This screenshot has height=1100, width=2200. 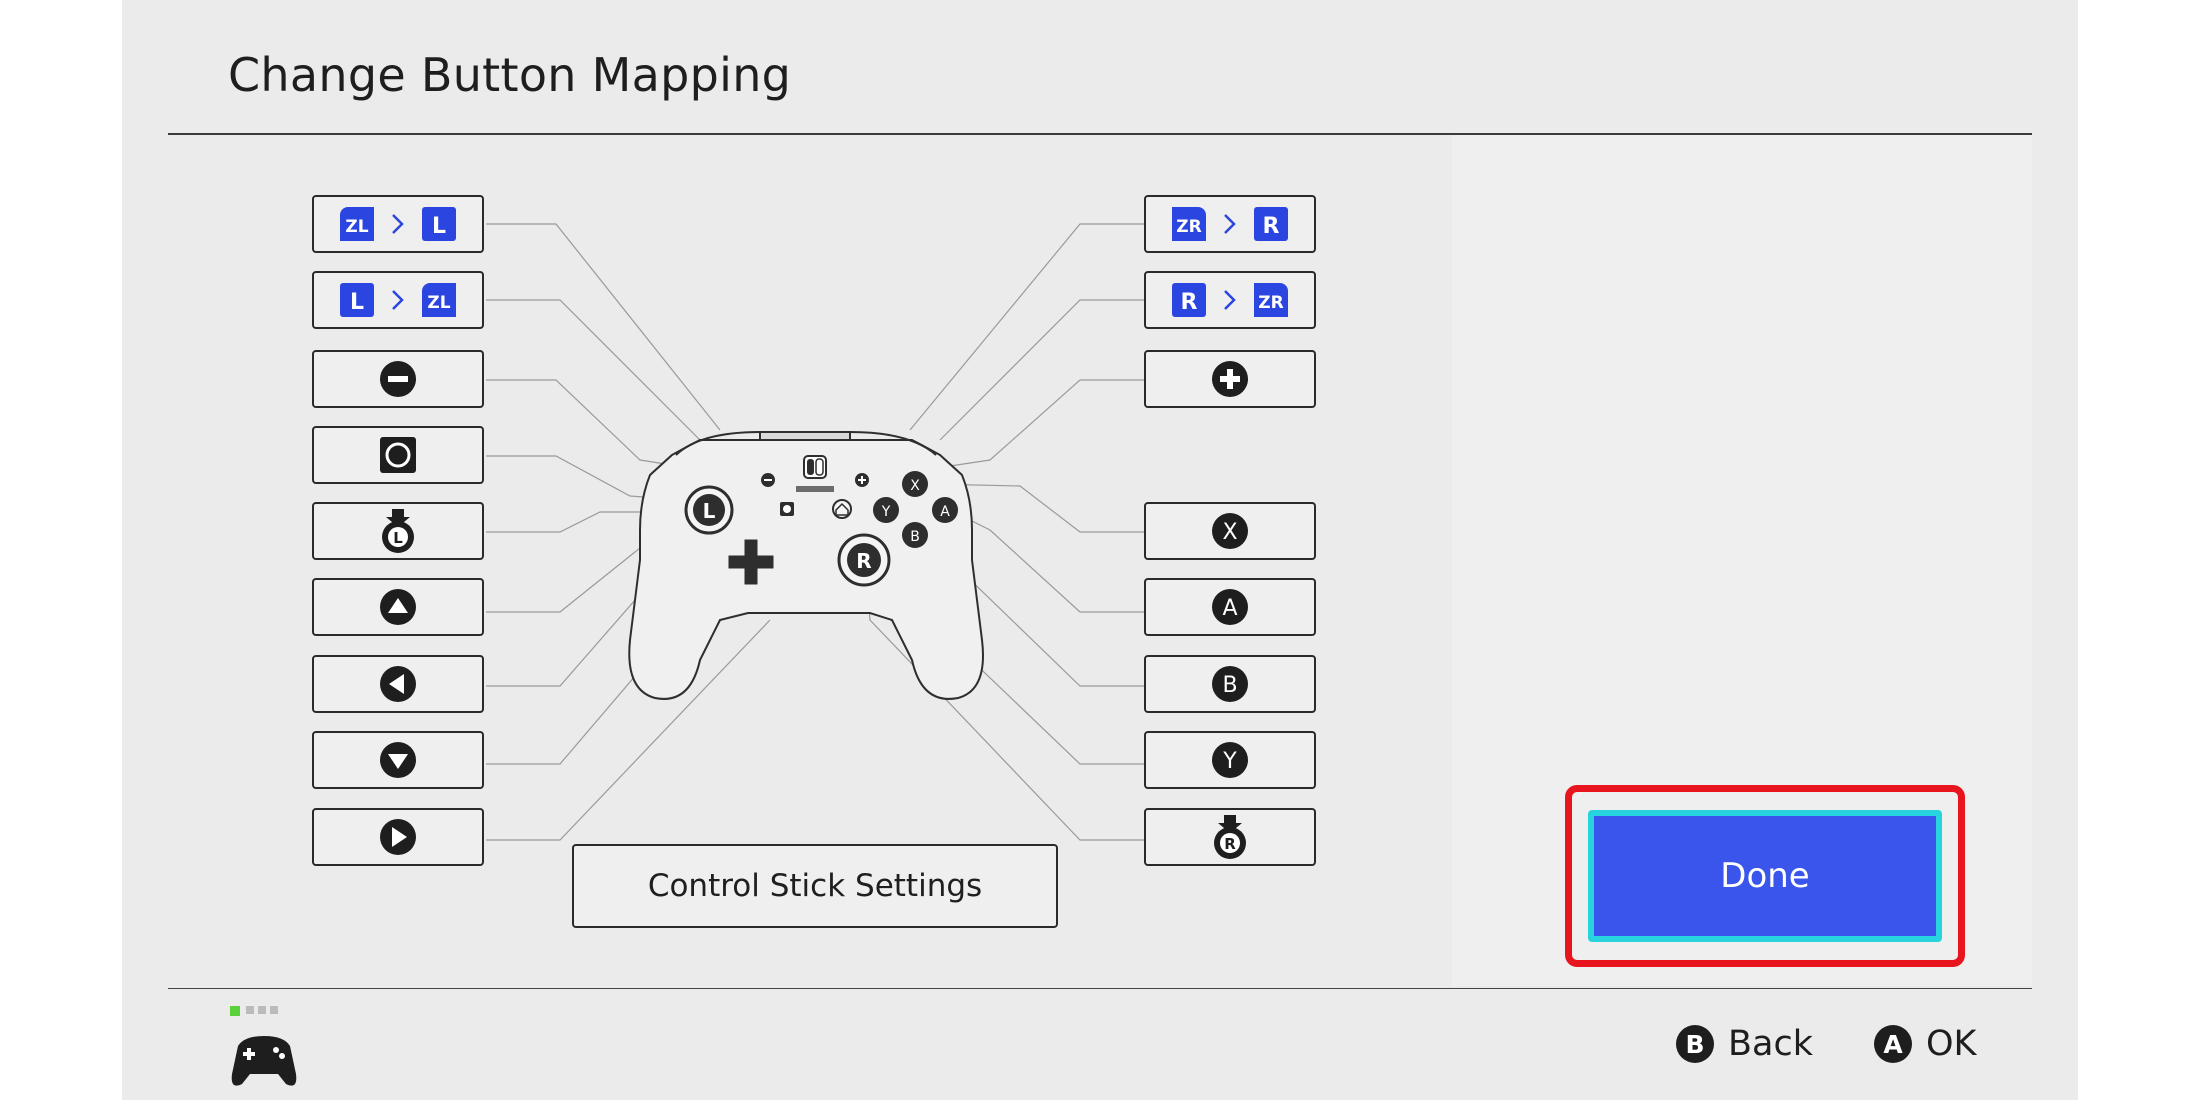 I want to click on footer-divider, so click(x=1100, y=988).